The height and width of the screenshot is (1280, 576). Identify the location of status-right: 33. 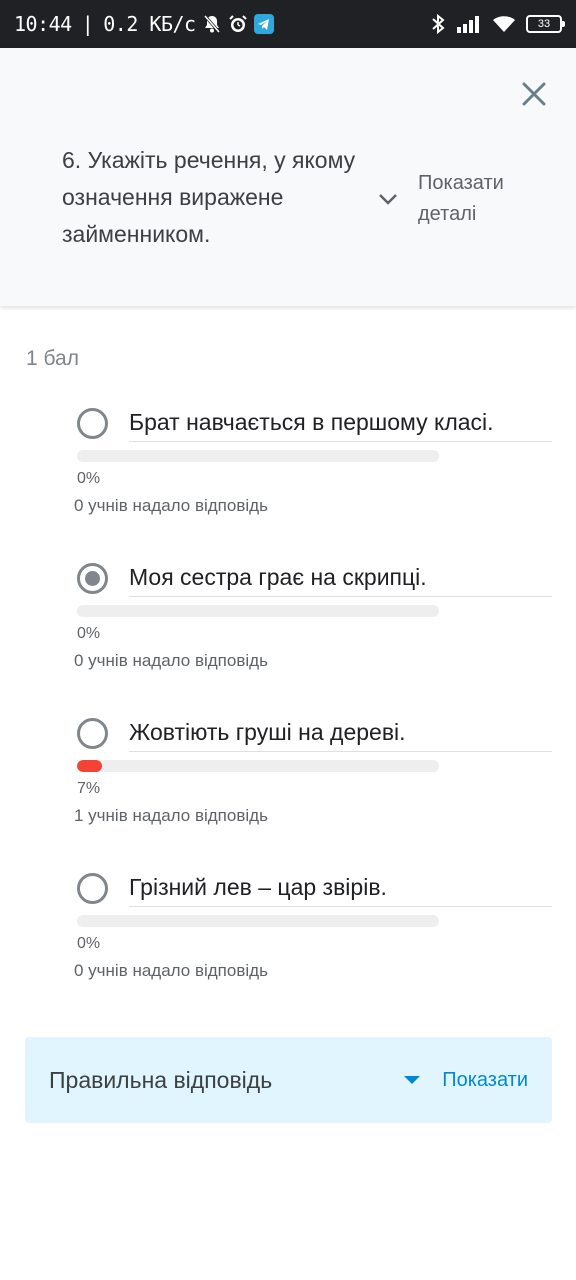
(497, 24).